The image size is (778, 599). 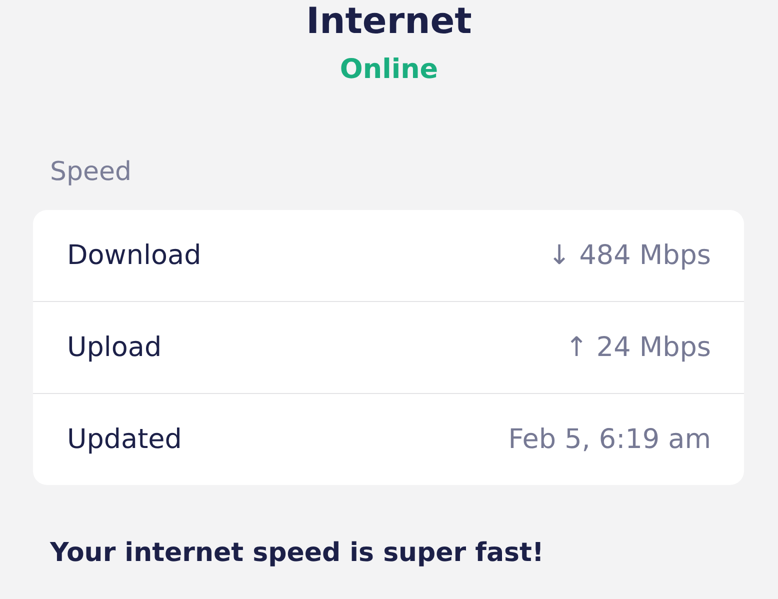 I want to click on connection-status: Online, so click(x=389, y=70).